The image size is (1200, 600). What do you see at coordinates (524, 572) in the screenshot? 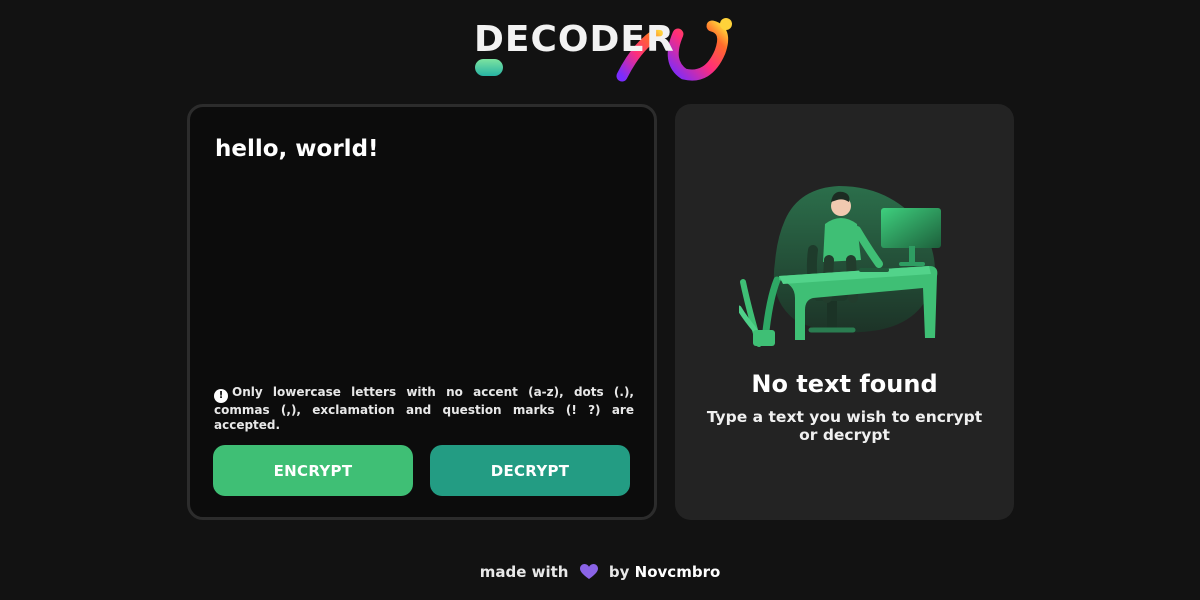
I see `footer-prefix: made with` at bounding box center [524, 572].